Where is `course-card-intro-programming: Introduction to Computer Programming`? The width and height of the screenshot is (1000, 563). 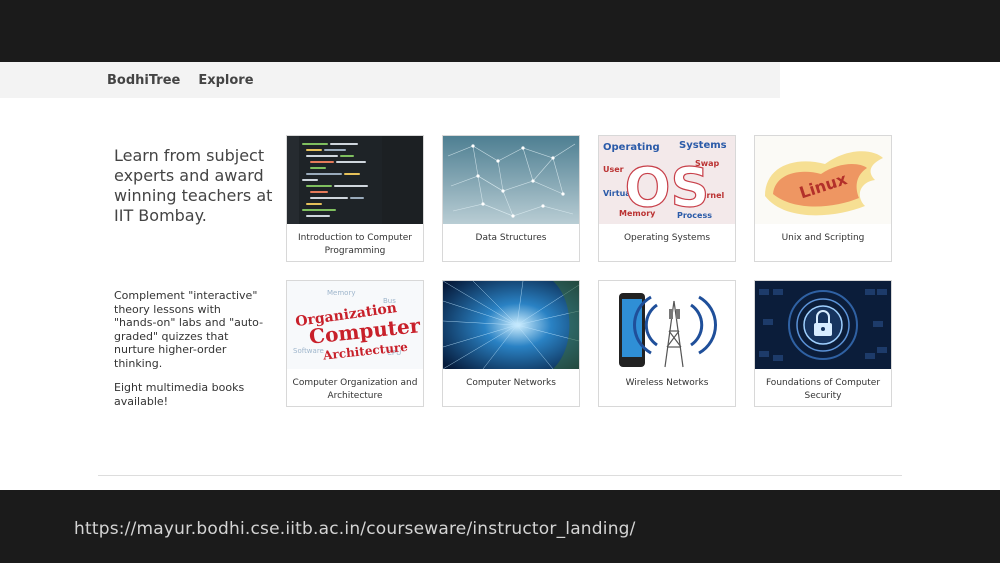 course-card-intro-programming: Introduction to Computer Programming is located at coordinates (355, 198).